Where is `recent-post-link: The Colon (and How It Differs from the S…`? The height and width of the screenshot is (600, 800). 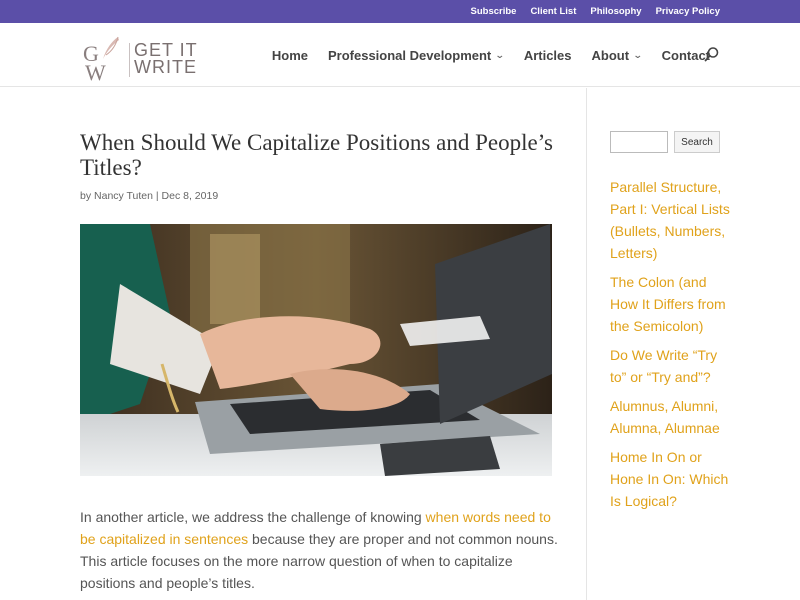
recent-post-link: The Colon (and How It Differs from the S… is located at coordinates (670, 304).